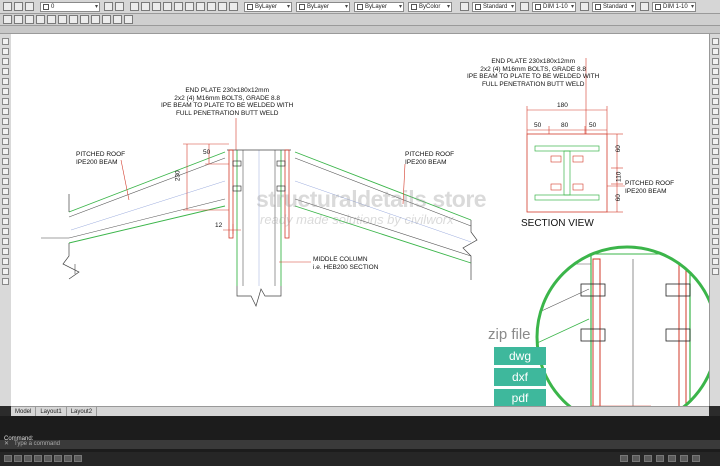 The width and height of the screenshot is (720, 466). I want to click on text-style-icon, so click(464, 6).